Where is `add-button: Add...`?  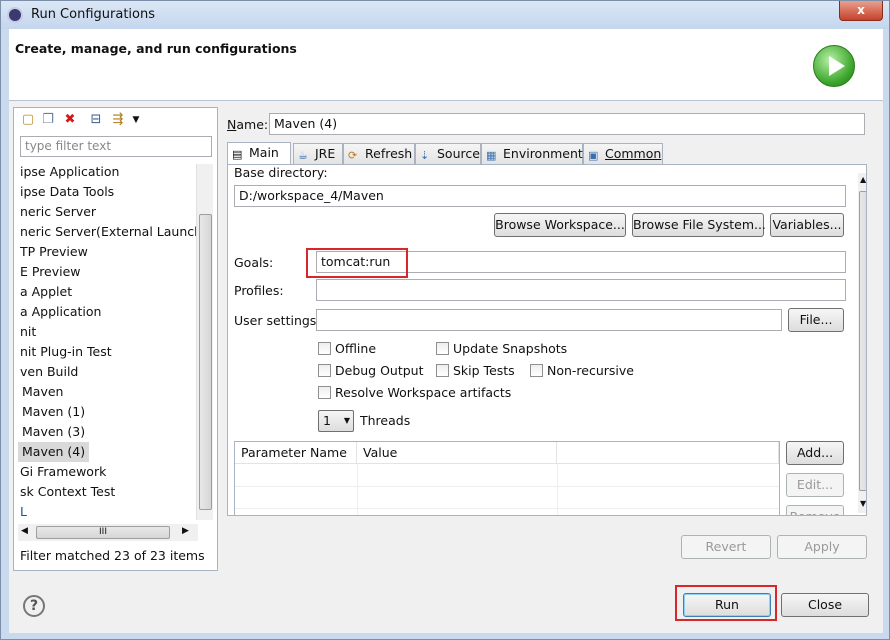
add-button: Add... is located at coordinates (815, 453).